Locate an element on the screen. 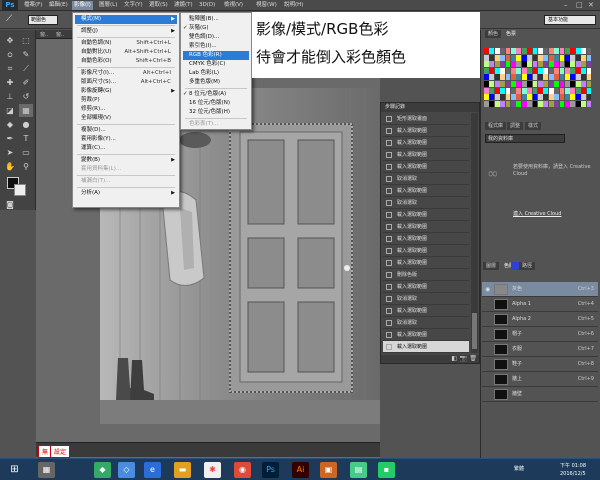 The height and width of the screenshot is (480, 600). menu-window: 視窗(W) is located at coordinates (266, 5).